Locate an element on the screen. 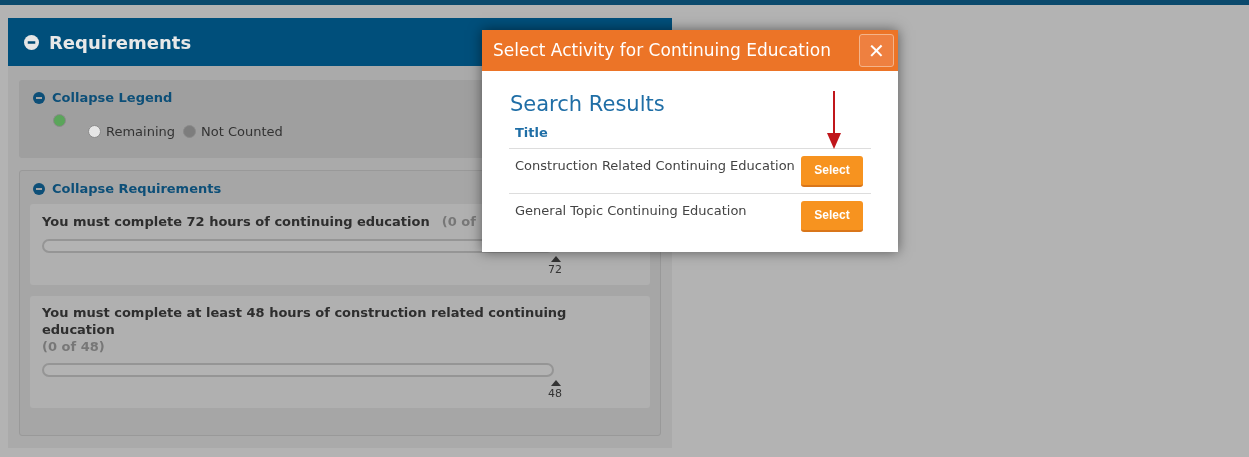 Image resolution: width=1249 pixels, height=457 pixels. legend-label: Not Counted is located at coordinates (242, 131).